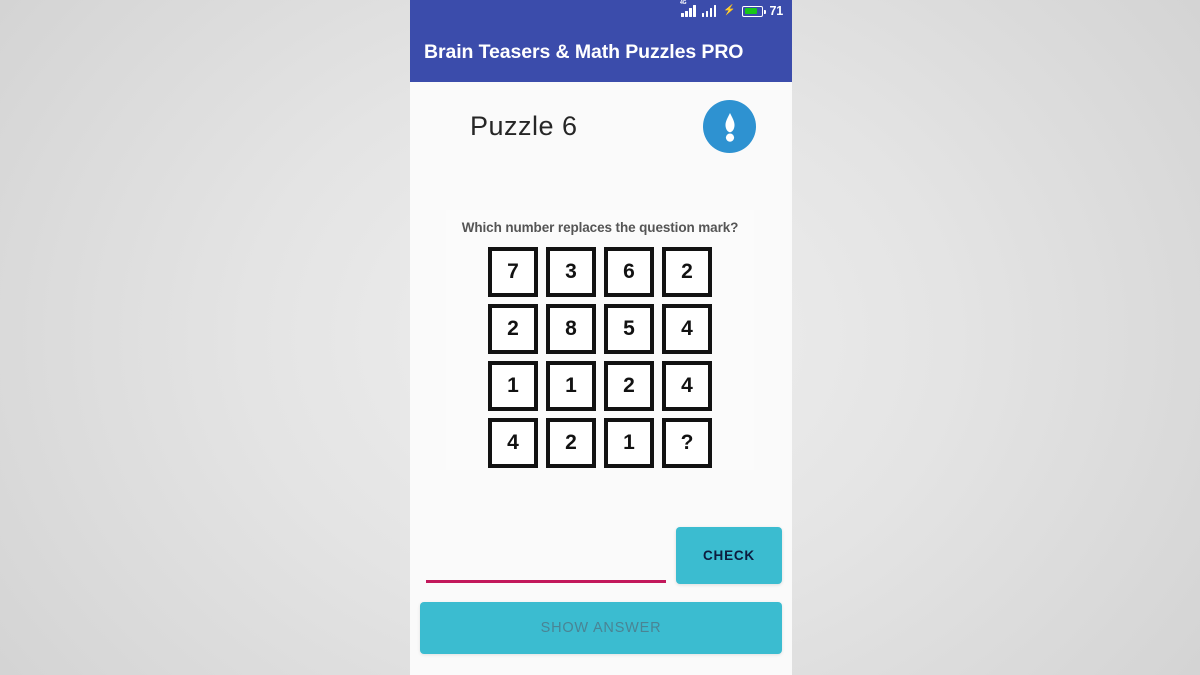 This screenshot has height=675, width=1200. Describe the element at coordinates (629, 386) in the screenshot. I see `grid-cell-r3-c3: 2` at that location.